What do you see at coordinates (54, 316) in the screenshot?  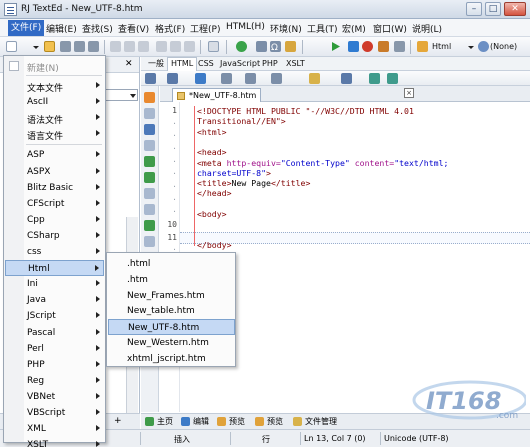 I see `menu-item-jscript: JScript` at bounding box center [54, 316].